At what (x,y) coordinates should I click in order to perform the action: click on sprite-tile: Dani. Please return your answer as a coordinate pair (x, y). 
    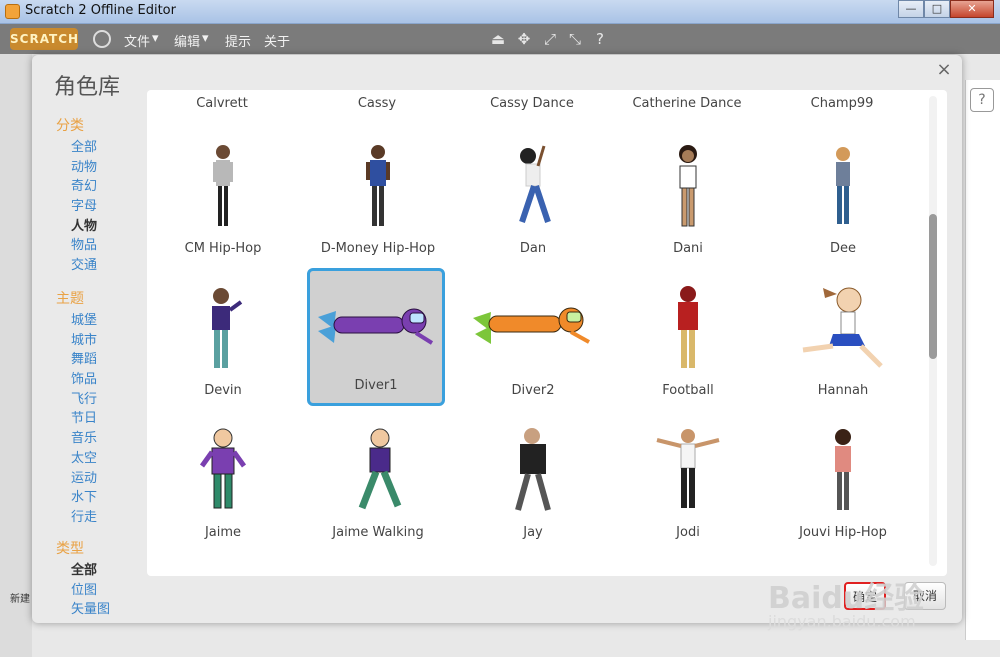
    Looking at the image, I should click on (688, 197).